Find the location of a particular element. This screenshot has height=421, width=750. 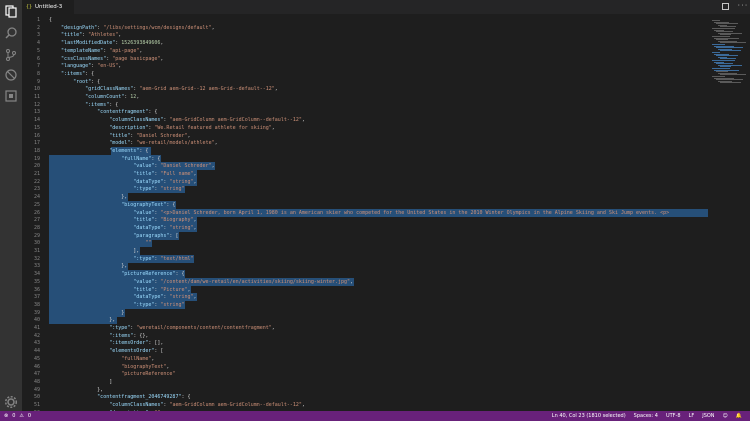

error-count: 0 is located at coordinates (14, 416).